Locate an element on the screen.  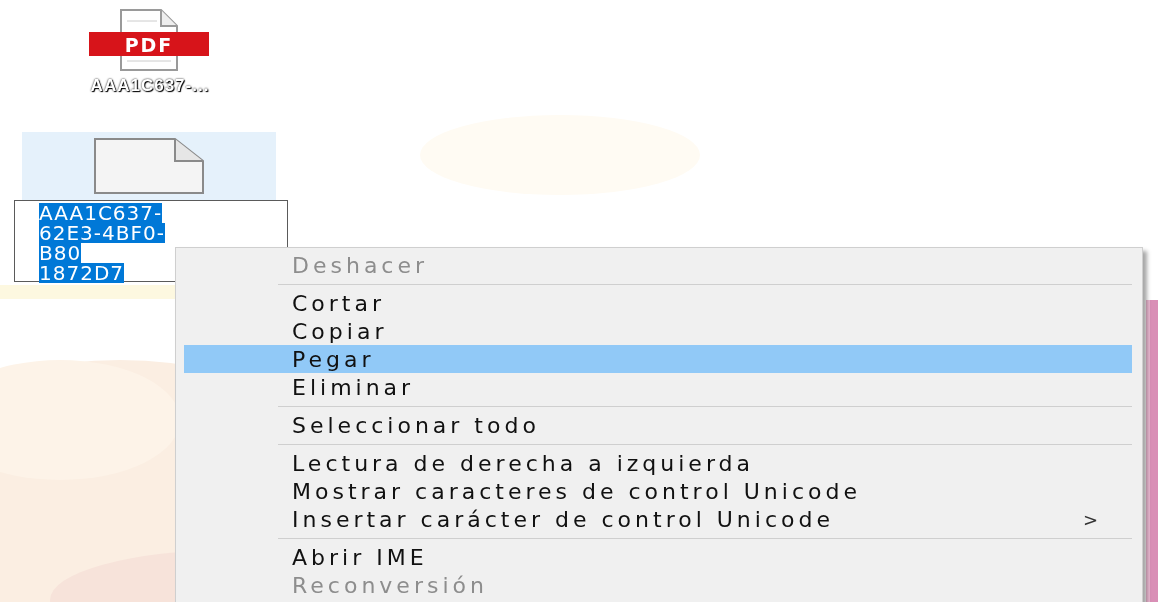
menu-item: Insertar carácter de control Unicode > is located at coordinates (658, 519).